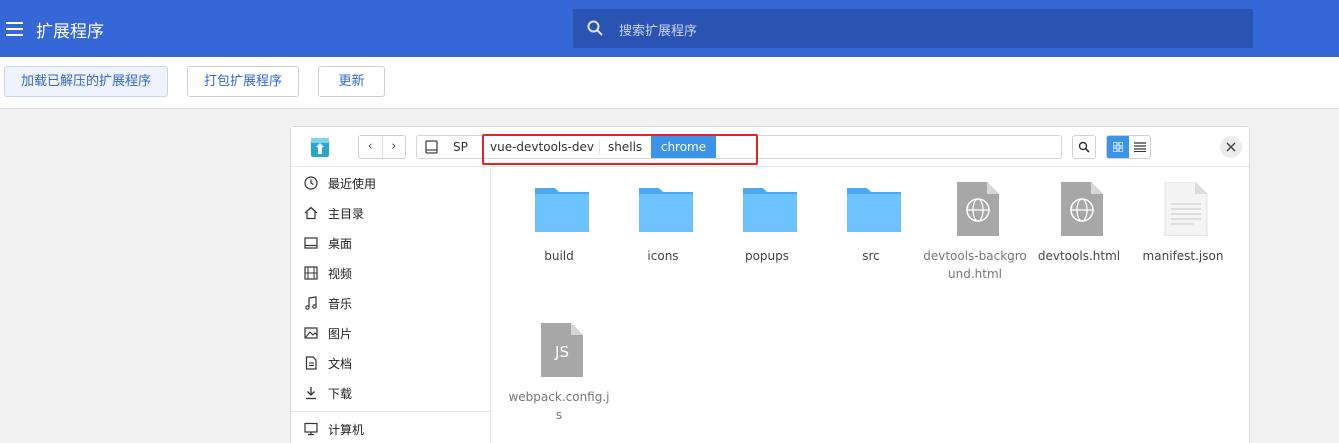  Describe the element at coordinates (311, 183) in the screenshot. I see `clock-icon` at that location.